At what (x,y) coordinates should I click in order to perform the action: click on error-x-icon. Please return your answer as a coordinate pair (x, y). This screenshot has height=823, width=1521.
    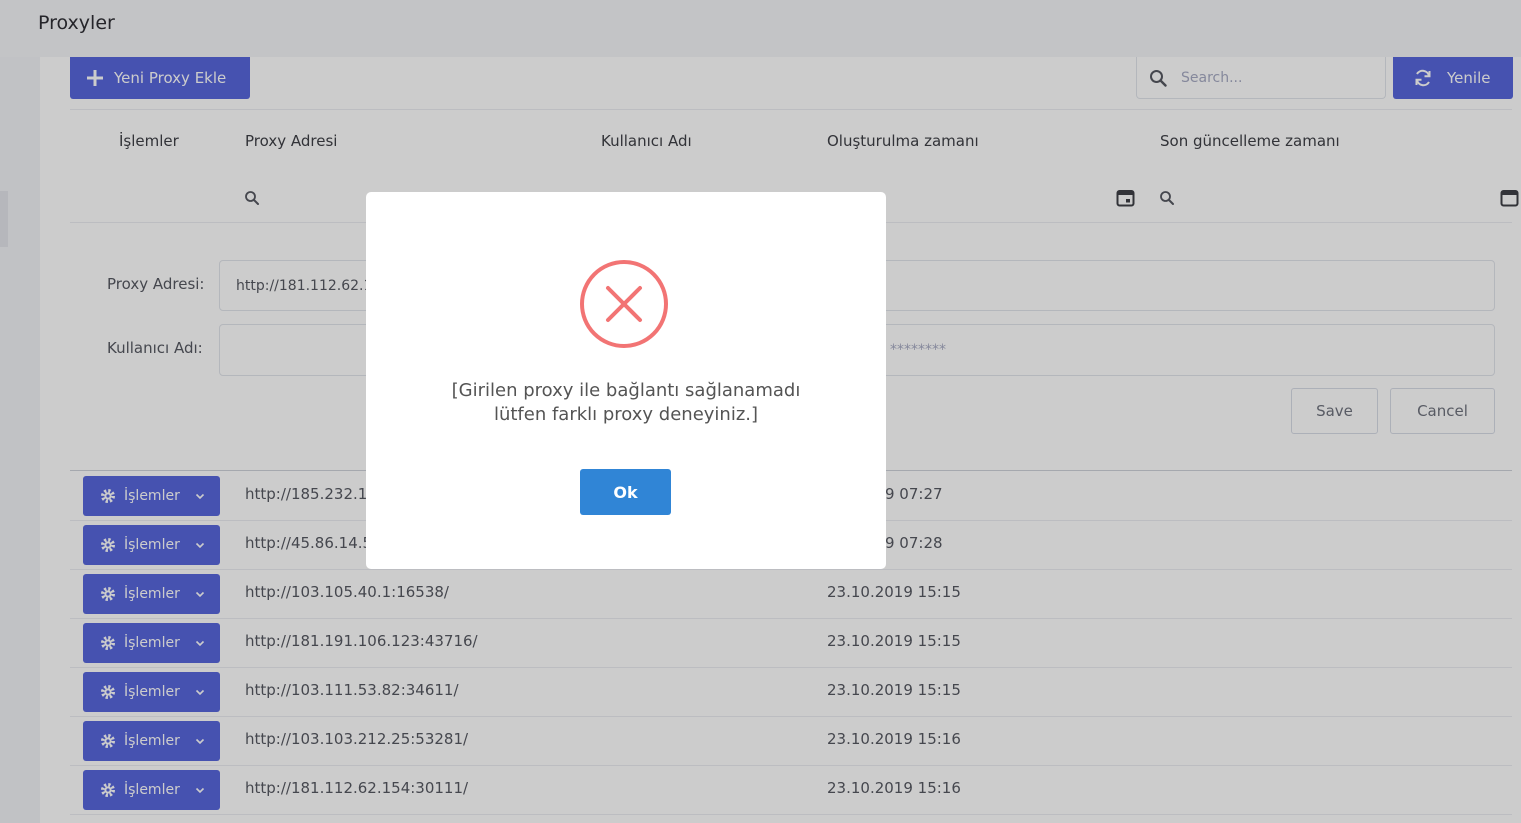
    Looking at the image, I should click on (624, 304).